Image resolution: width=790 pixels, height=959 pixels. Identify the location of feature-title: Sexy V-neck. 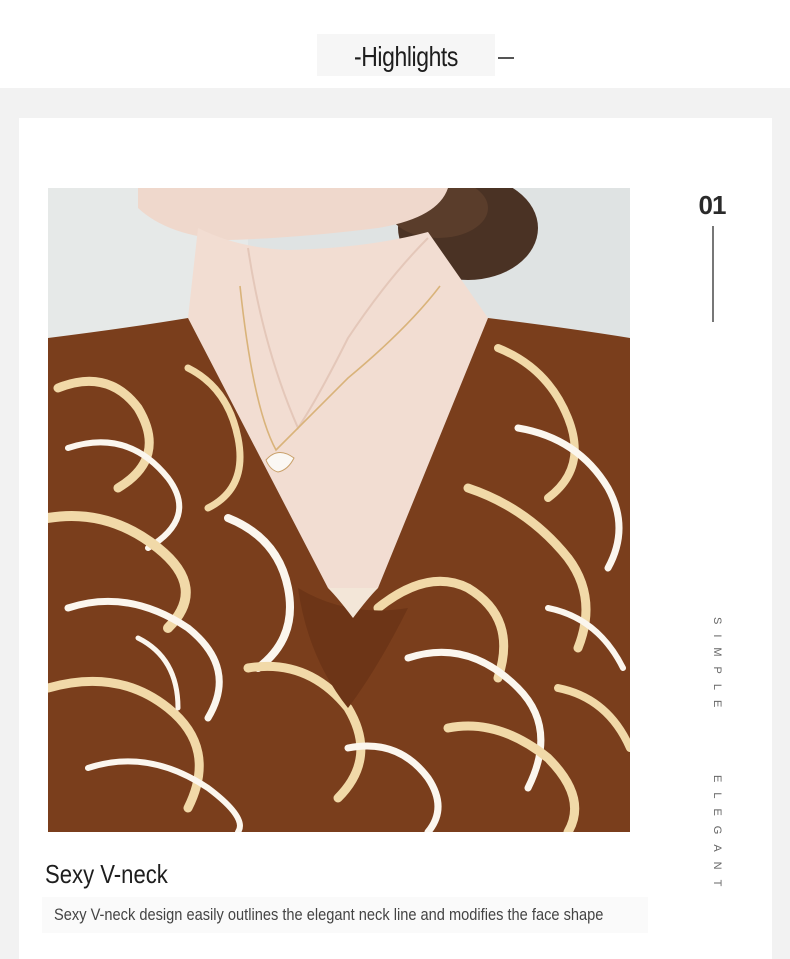
(106, 874).